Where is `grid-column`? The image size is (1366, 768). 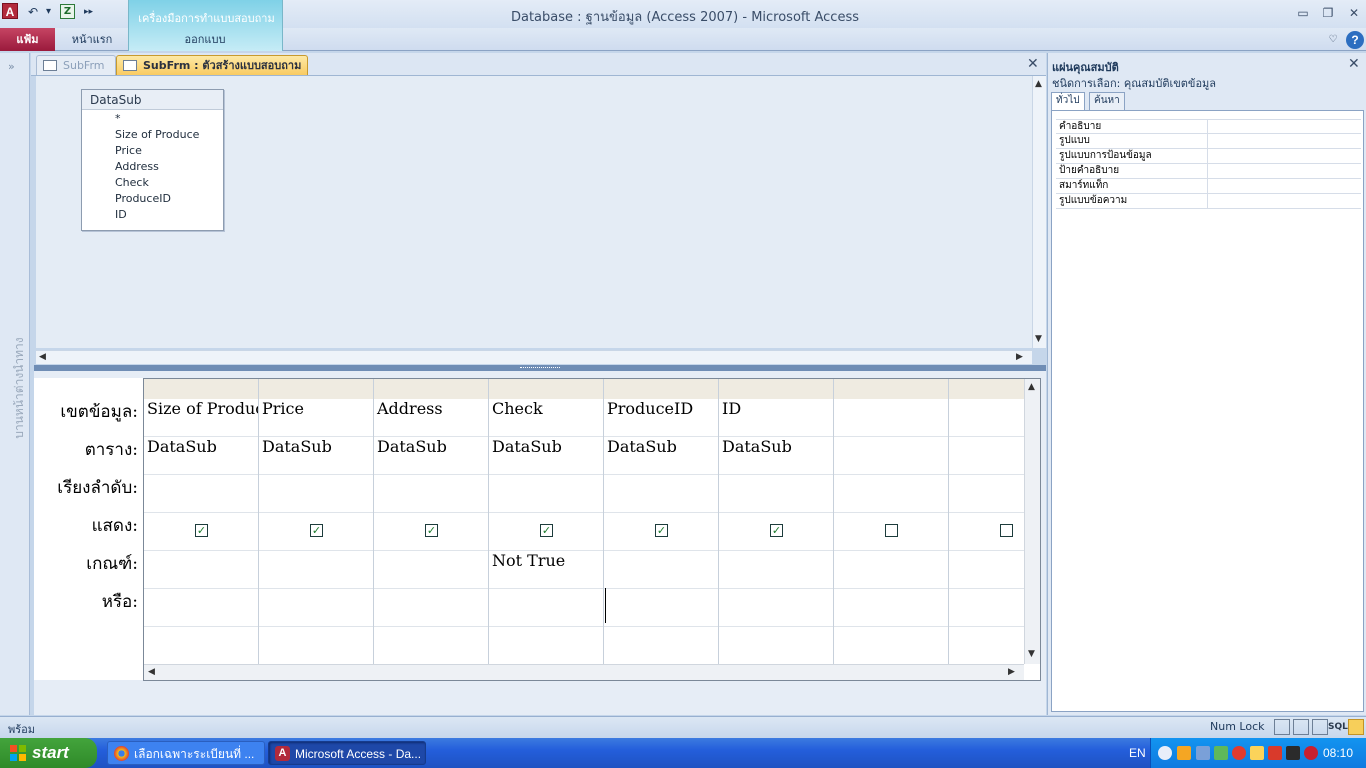 grid-column is located at coordinates (891, 521).